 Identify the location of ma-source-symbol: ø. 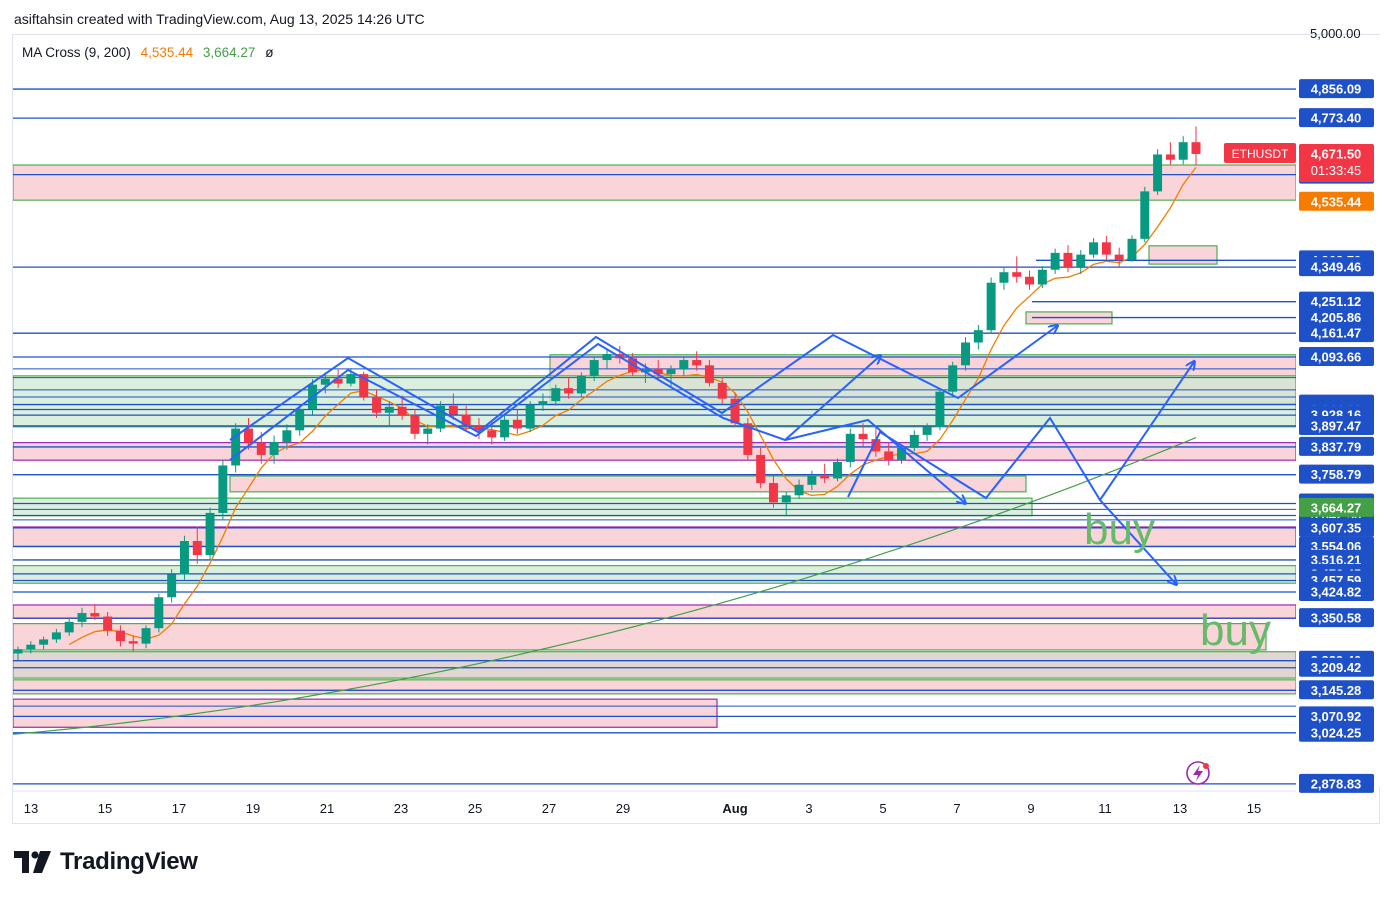
(269, 52).